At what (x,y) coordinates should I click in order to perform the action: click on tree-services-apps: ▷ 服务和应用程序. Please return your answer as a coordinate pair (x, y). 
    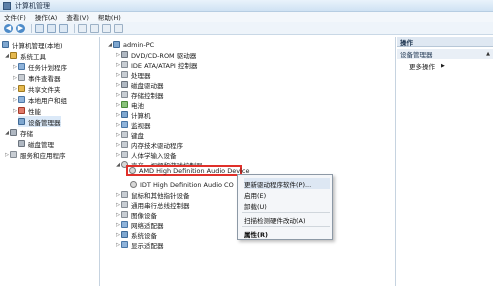
    Looking at the image, I should click on (35, 154).